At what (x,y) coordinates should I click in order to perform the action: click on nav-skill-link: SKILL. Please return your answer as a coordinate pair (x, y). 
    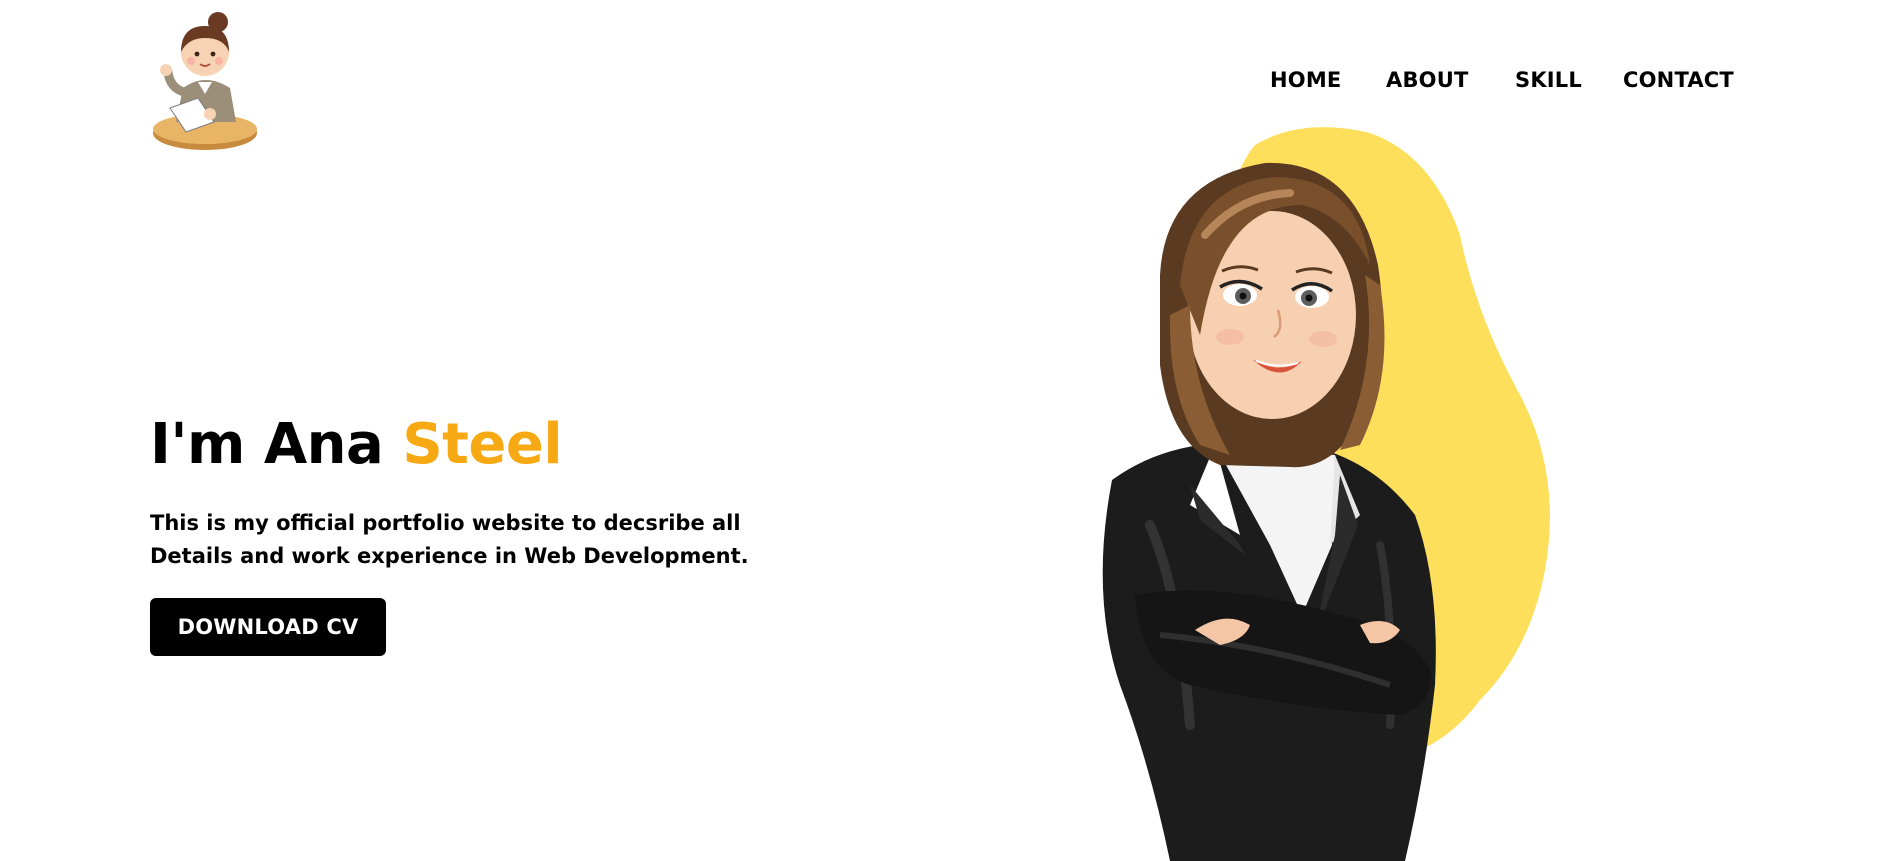
    Looking at the image, I should click on (1548, 80).